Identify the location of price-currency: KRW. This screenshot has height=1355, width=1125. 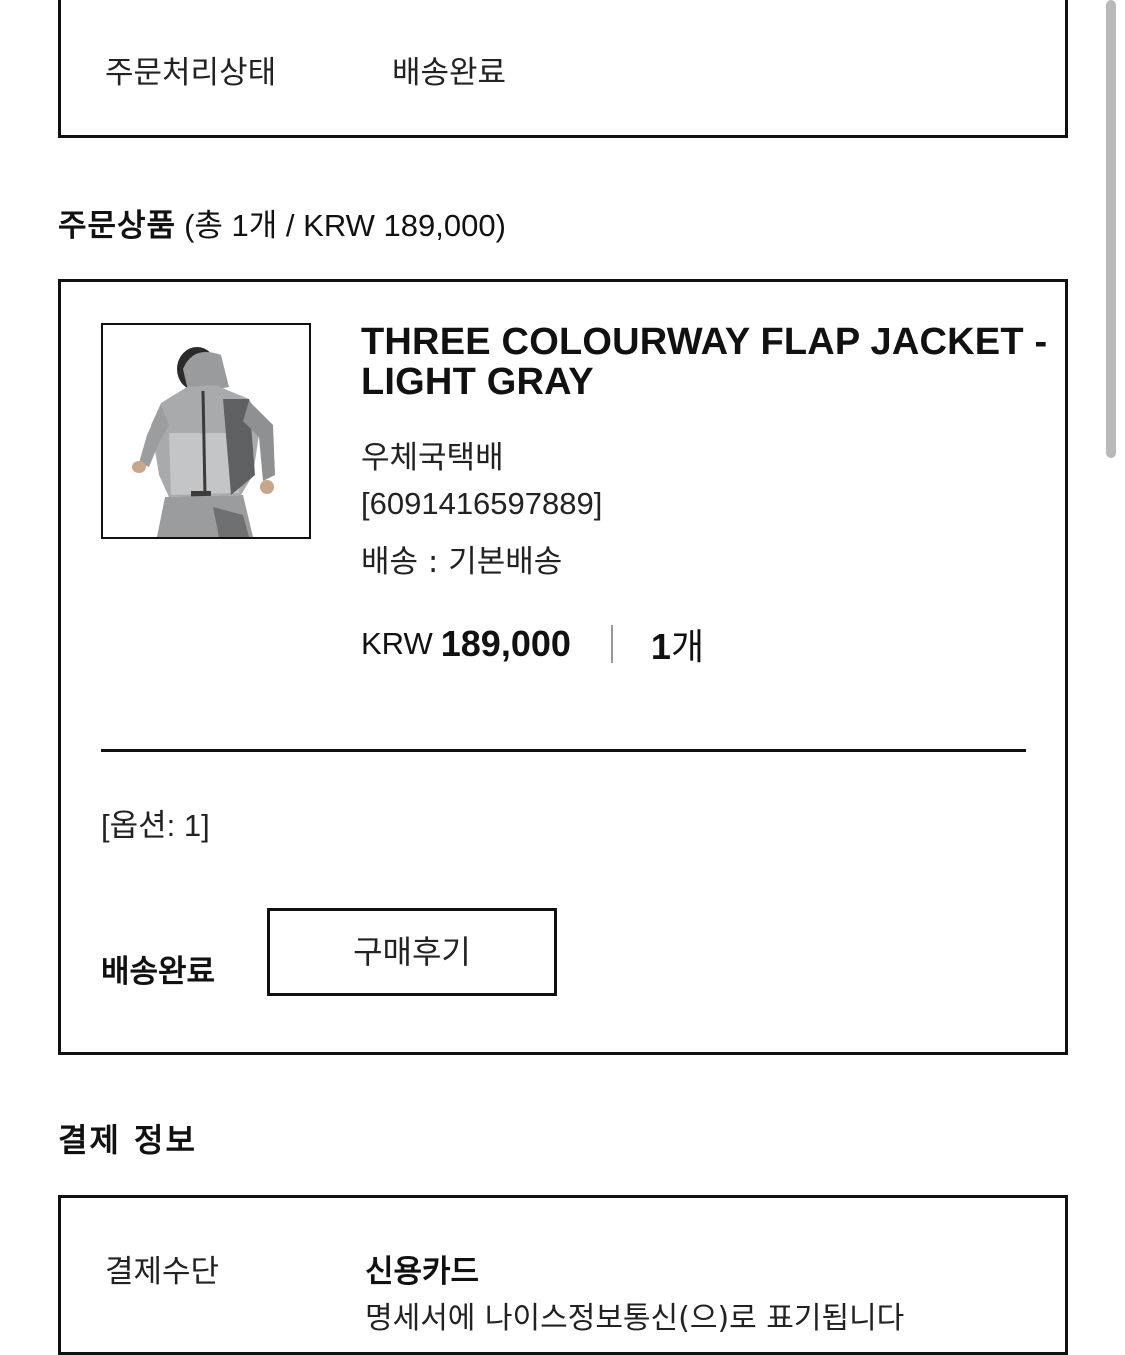
(397, 643).